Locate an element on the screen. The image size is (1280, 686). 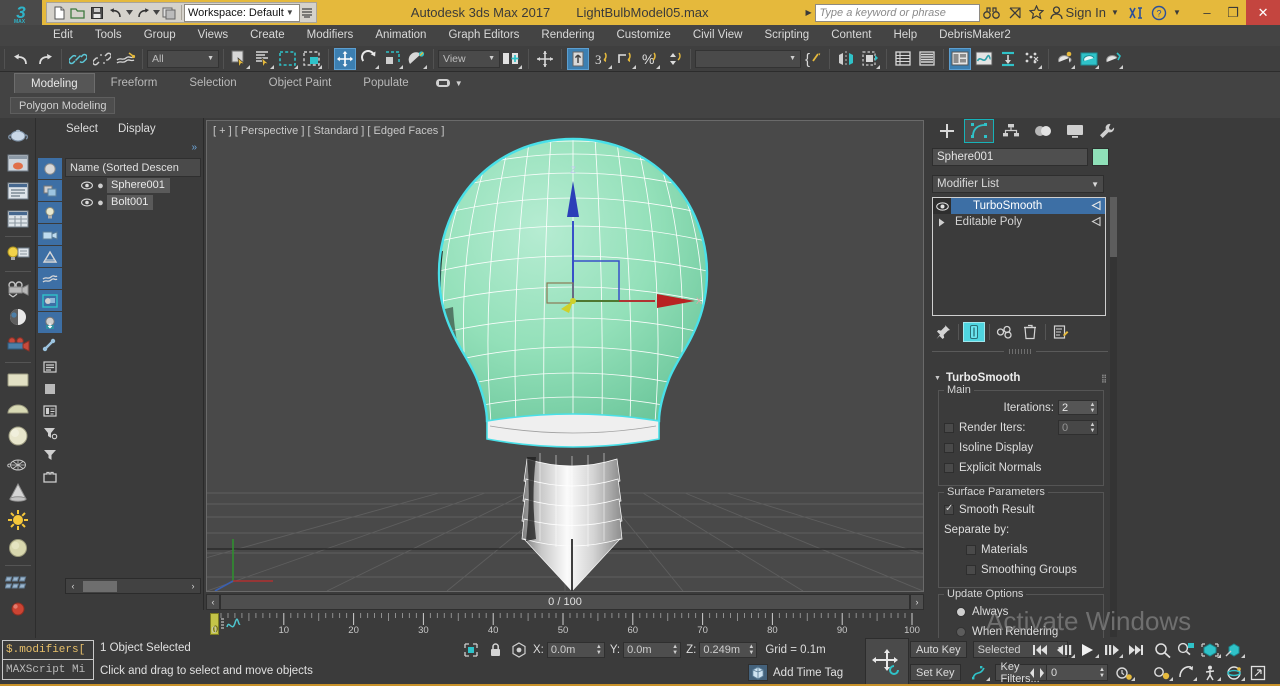
cameras-filter-icon is located at coordinates (49, 234).